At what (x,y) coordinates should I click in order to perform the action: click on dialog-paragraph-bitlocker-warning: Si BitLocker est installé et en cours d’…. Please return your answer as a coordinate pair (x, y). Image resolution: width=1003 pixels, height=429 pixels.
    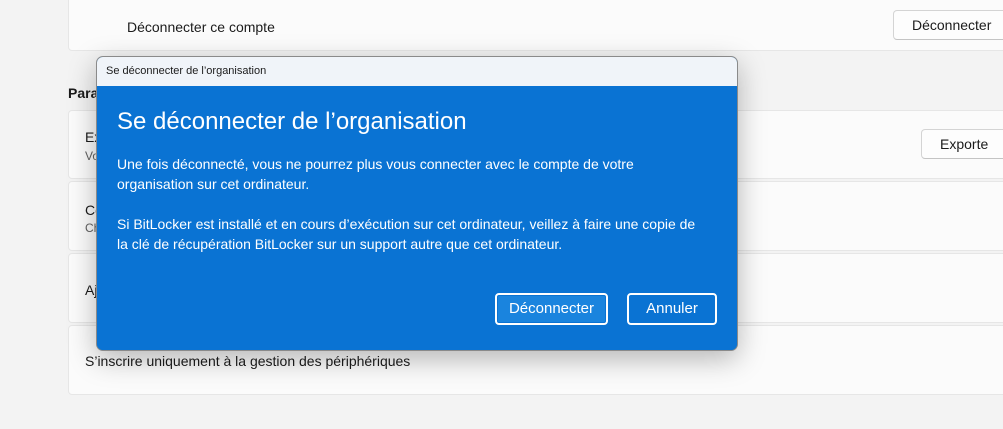
    Looking at the image, I should click on (406, 234).